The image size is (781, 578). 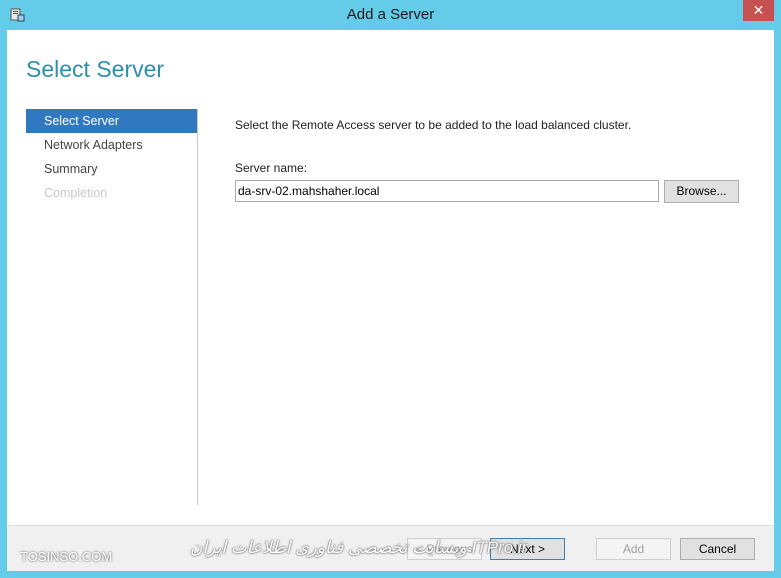 I want to click on close-button: ✕, so click(x=758, y=10).